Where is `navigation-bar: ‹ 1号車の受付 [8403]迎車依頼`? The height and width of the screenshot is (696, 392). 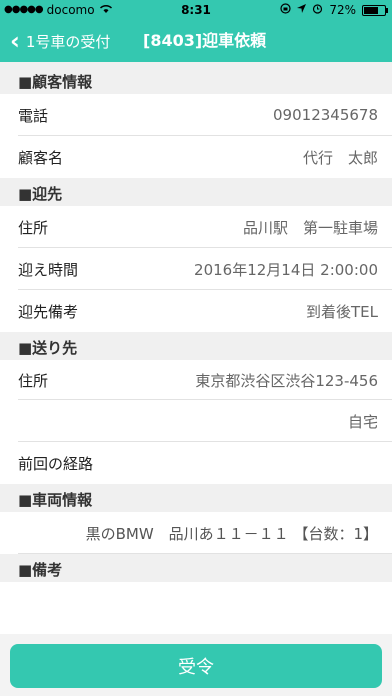
navigation-bar: ‹ 1号車の受付 [8403]迎車依頼 is located at coordinates (196, 41).